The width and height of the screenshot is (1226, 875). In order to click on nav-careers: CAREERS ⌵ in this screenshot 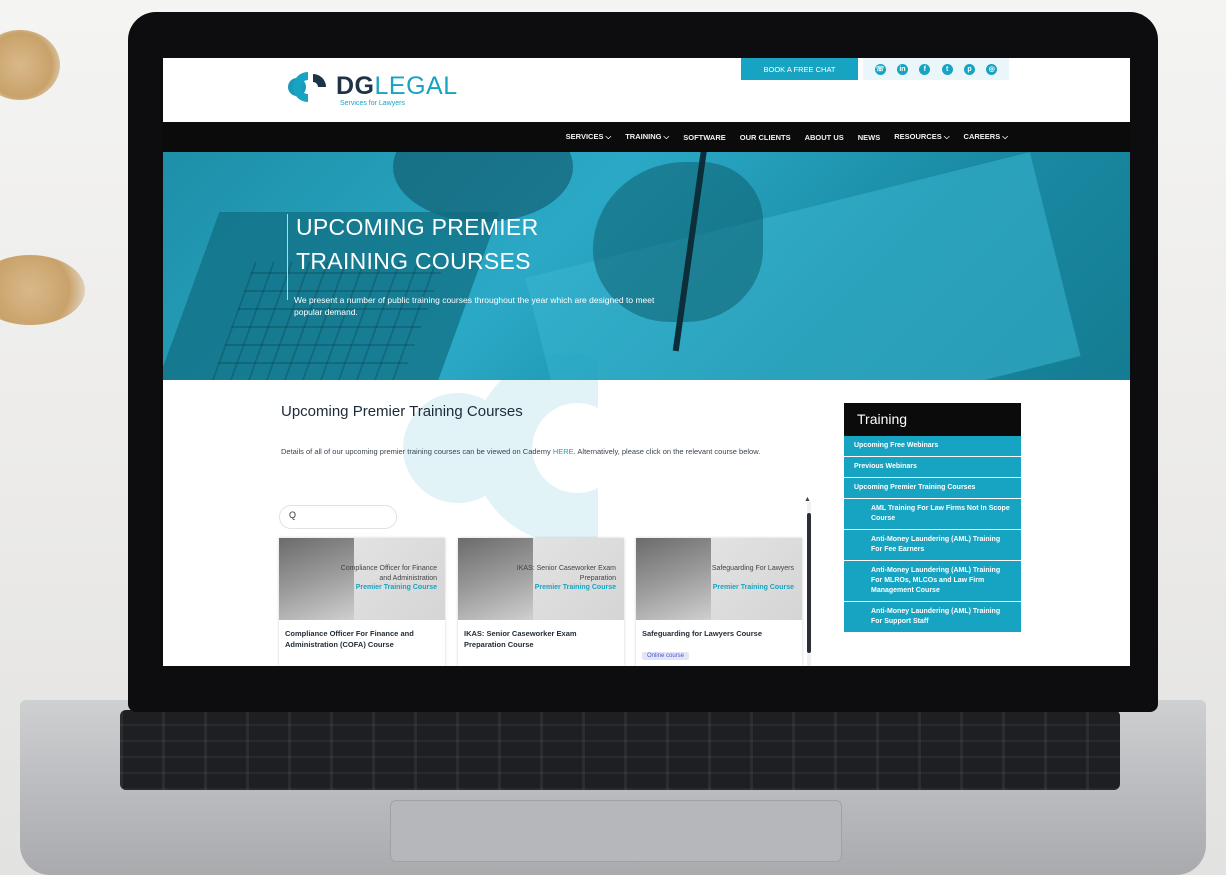, I will do `click(986, 137)`.